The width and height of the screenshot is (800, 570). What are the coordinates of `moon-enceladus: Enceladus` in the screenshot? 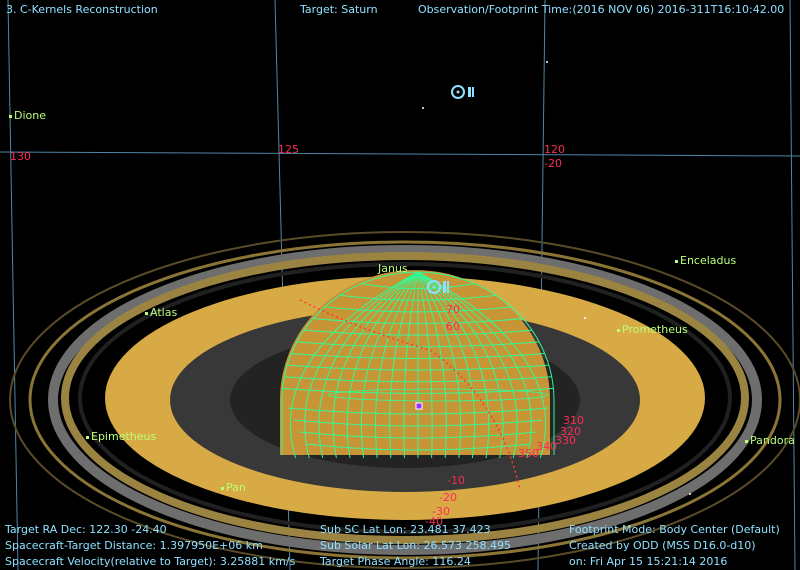 It's located at (705, 260).